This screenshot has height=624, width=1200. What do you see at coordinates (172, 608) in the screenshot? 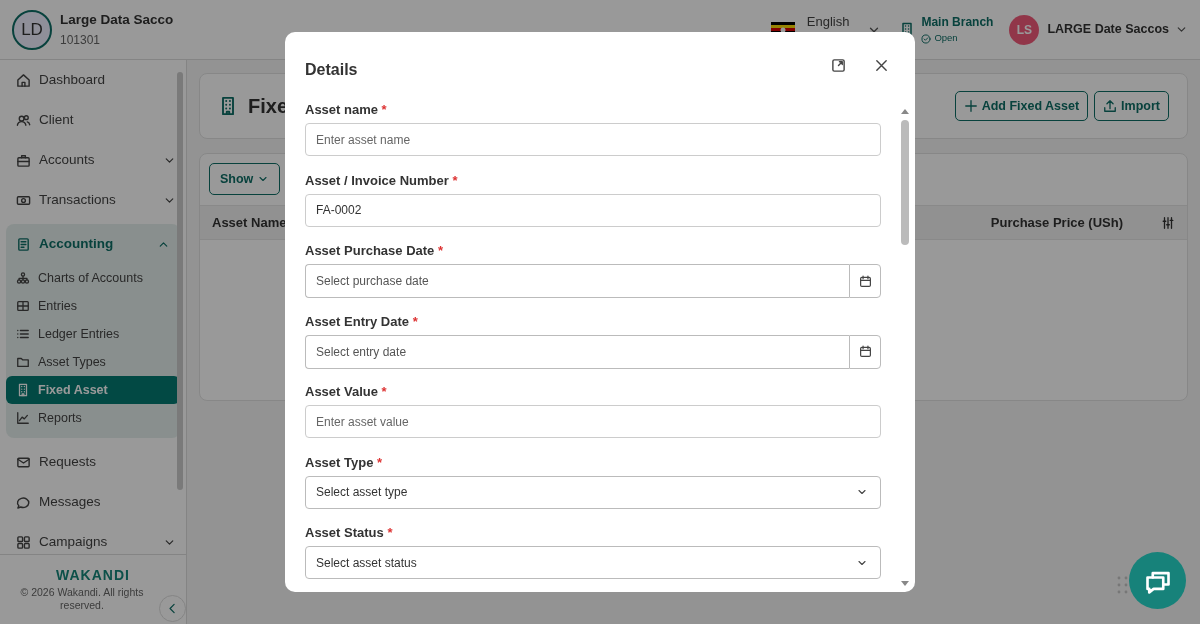
I see `collapse-button` at bounding box center [172, 608].